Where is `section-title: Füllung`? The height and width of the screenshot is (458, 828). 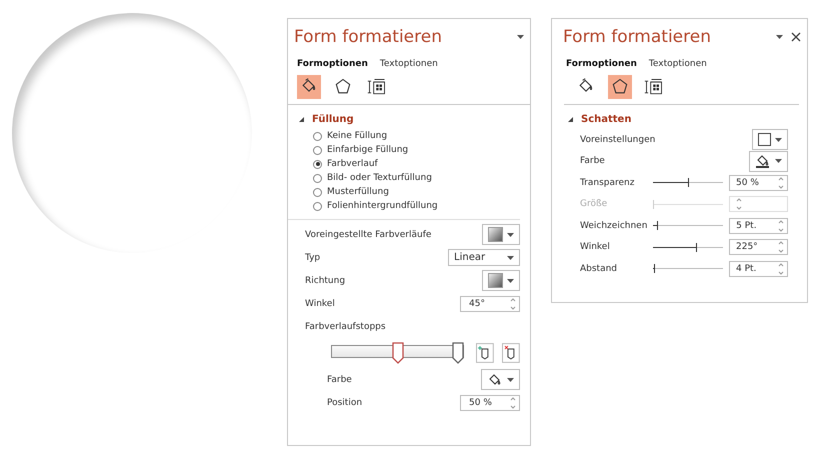 section-title: Füllung is located at coordinates (333, 119).